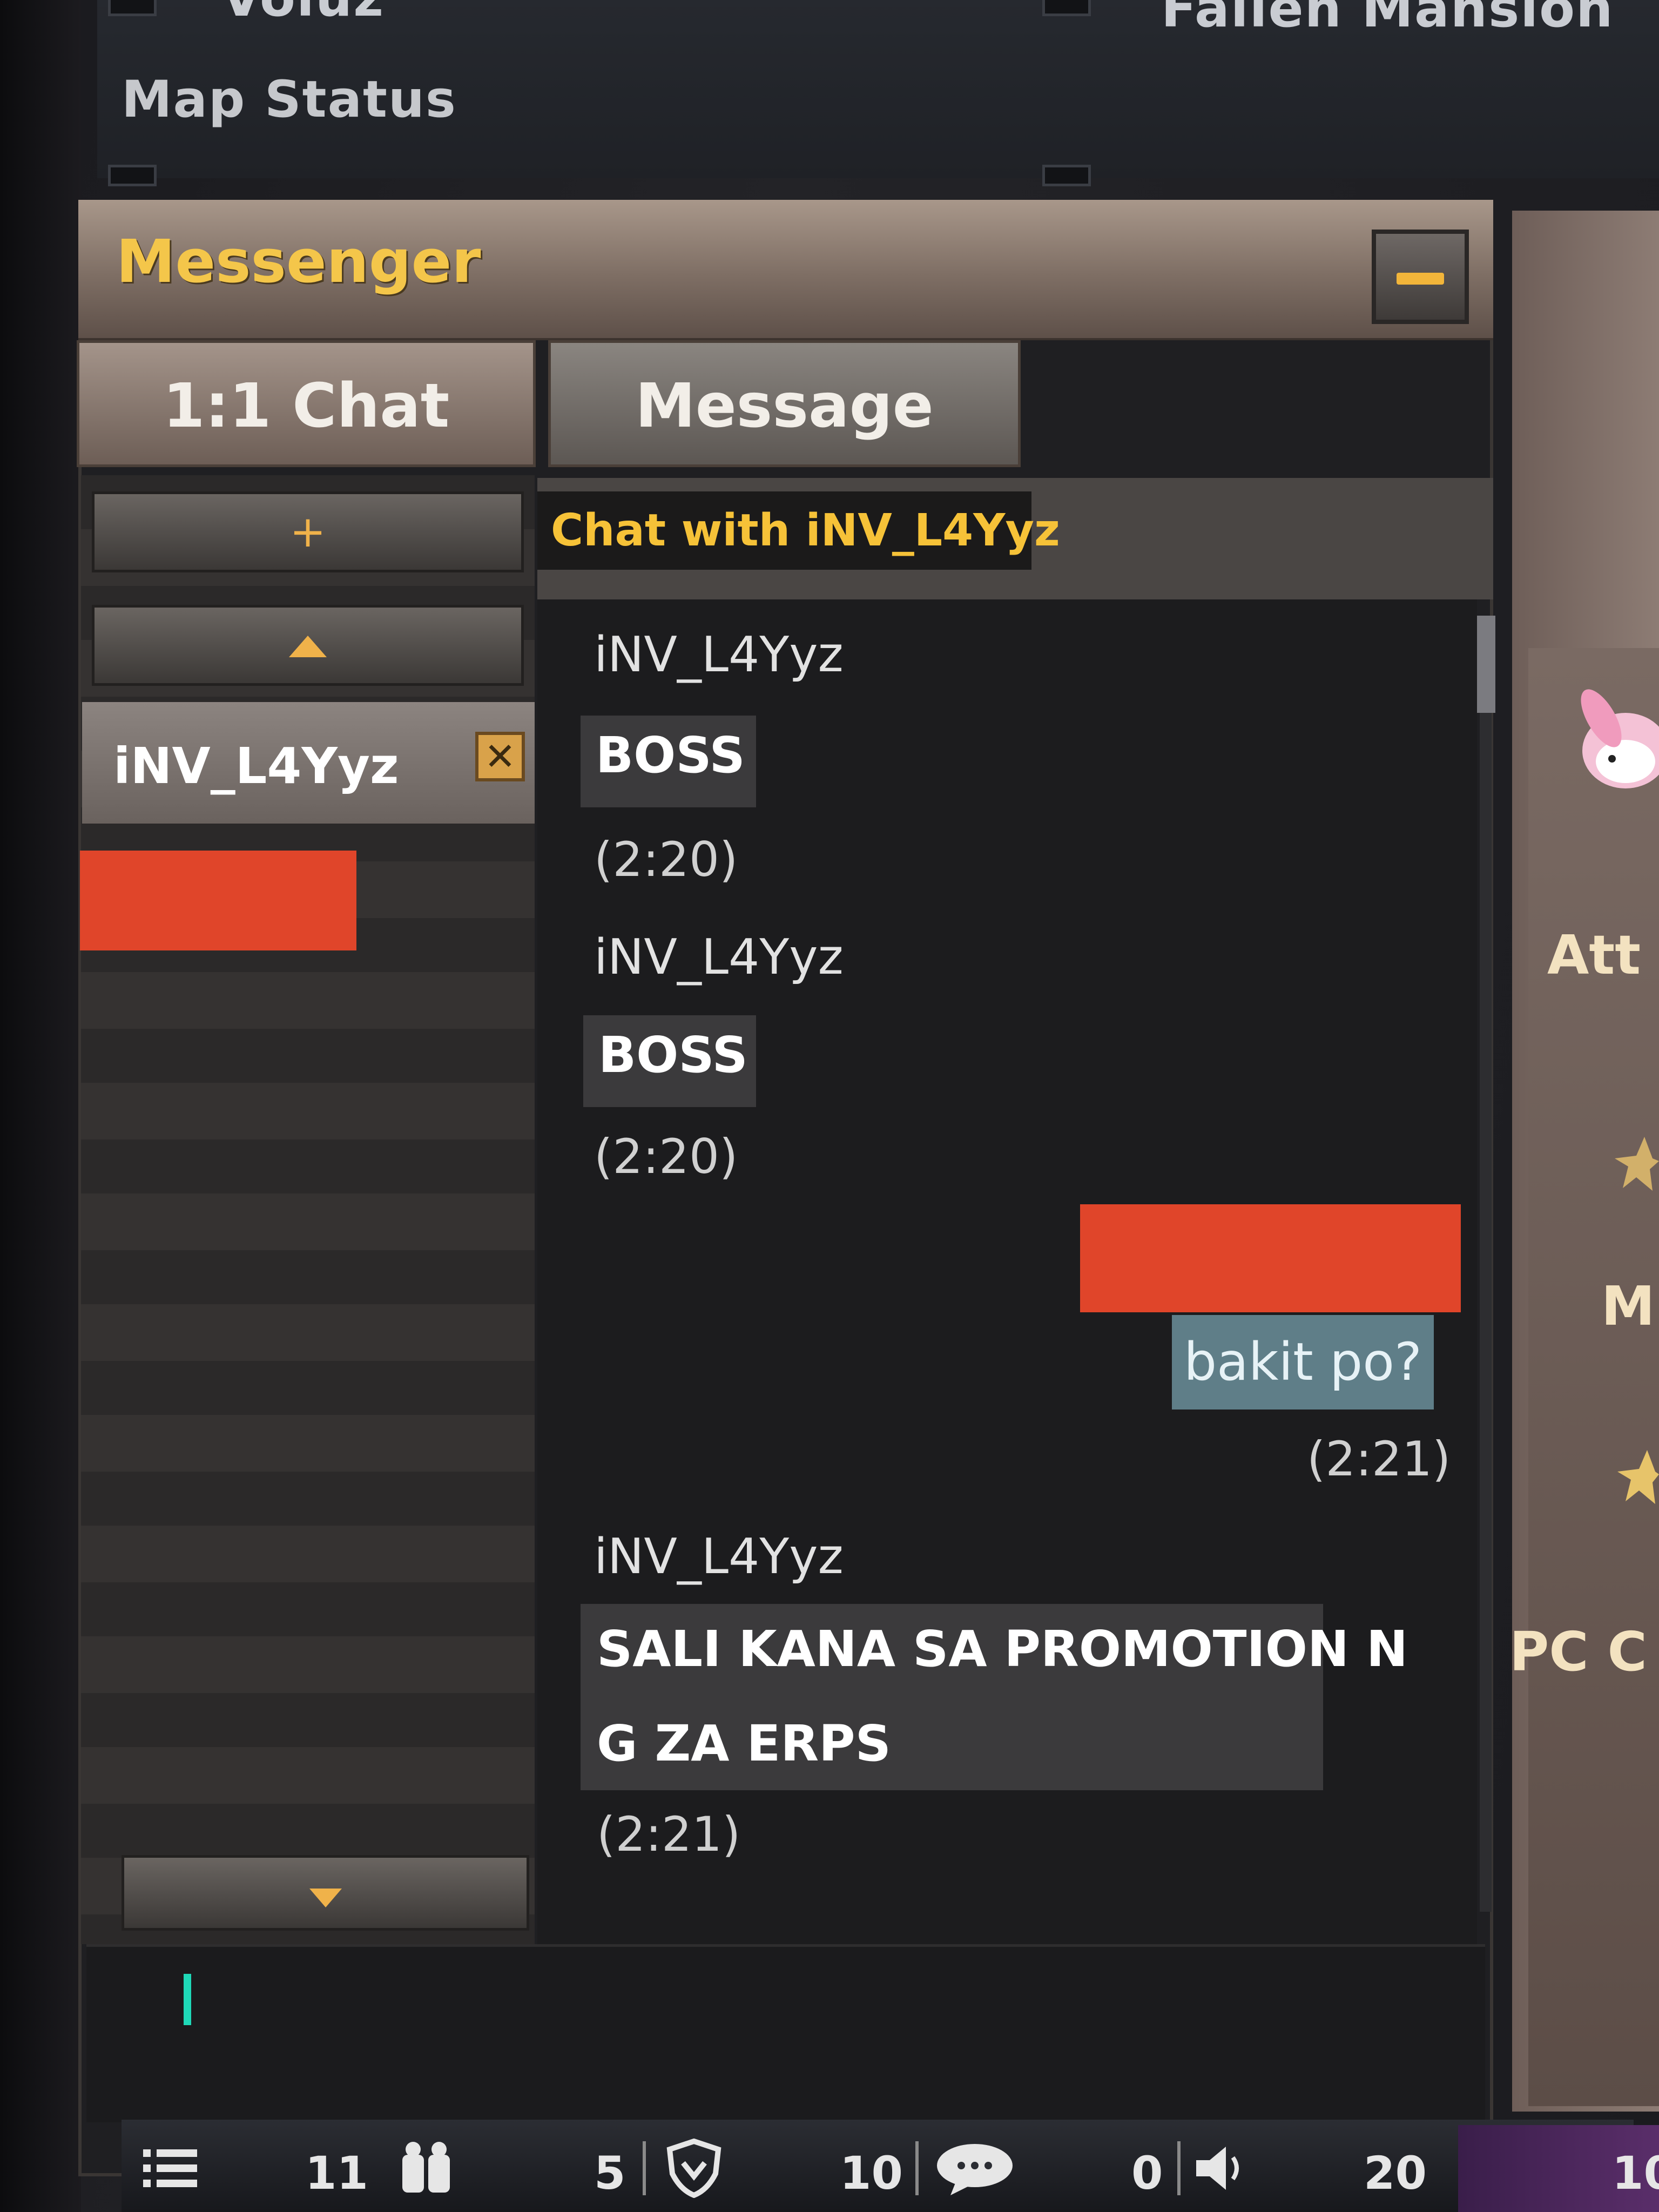 This screenshot has height=2212, width=1659. Describe the element at coordinates (694, 2168) in the screenshot. I see `shield-icon` at that location.